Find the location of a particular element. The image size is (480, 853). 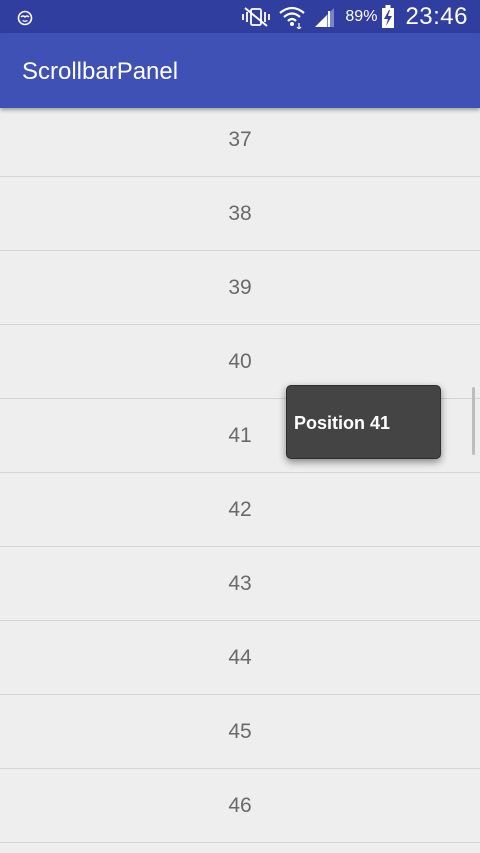

position-indicator-popup: Position 41 is located at coordinates (363, 422).